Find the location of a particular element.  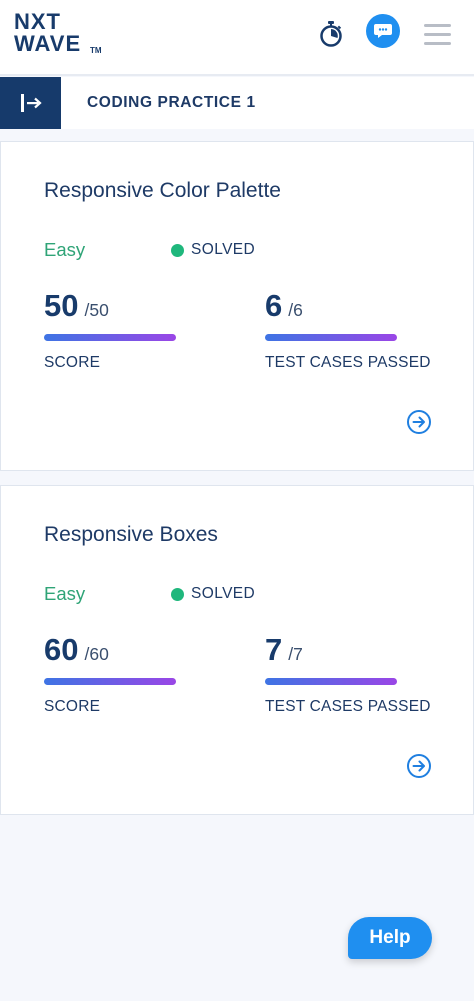

hamburger-menu-icon is located at coordinates (438, 34).